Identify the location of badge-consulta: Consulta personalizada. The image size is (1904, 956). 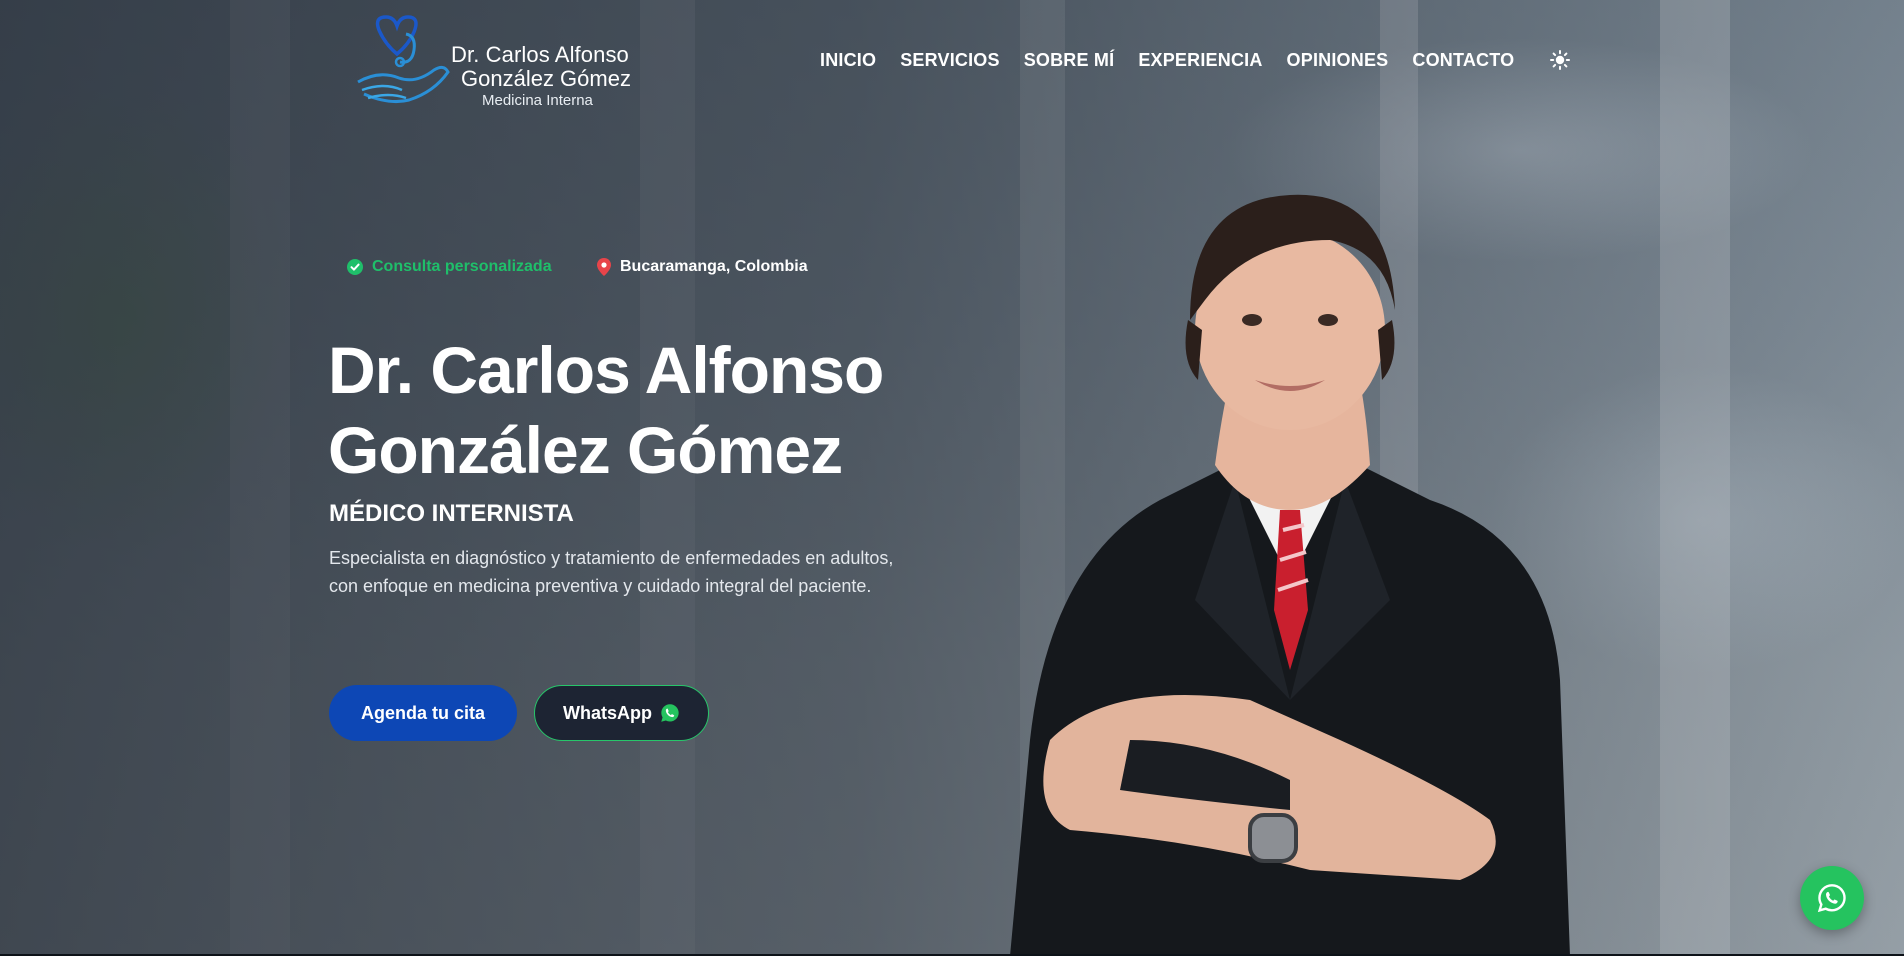
(449, 267).